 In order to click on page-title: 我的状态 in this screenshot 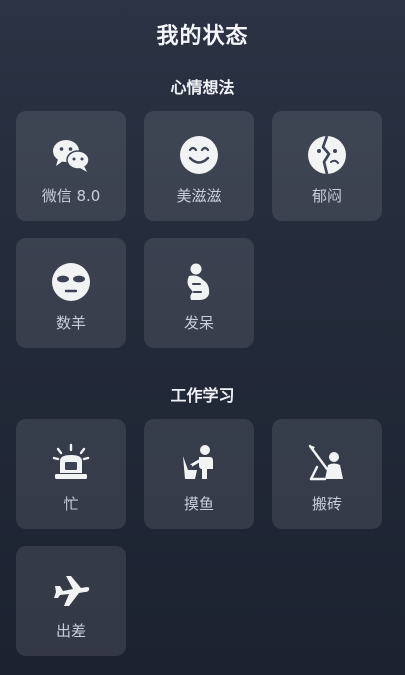, I will do `click(202, 36)`.